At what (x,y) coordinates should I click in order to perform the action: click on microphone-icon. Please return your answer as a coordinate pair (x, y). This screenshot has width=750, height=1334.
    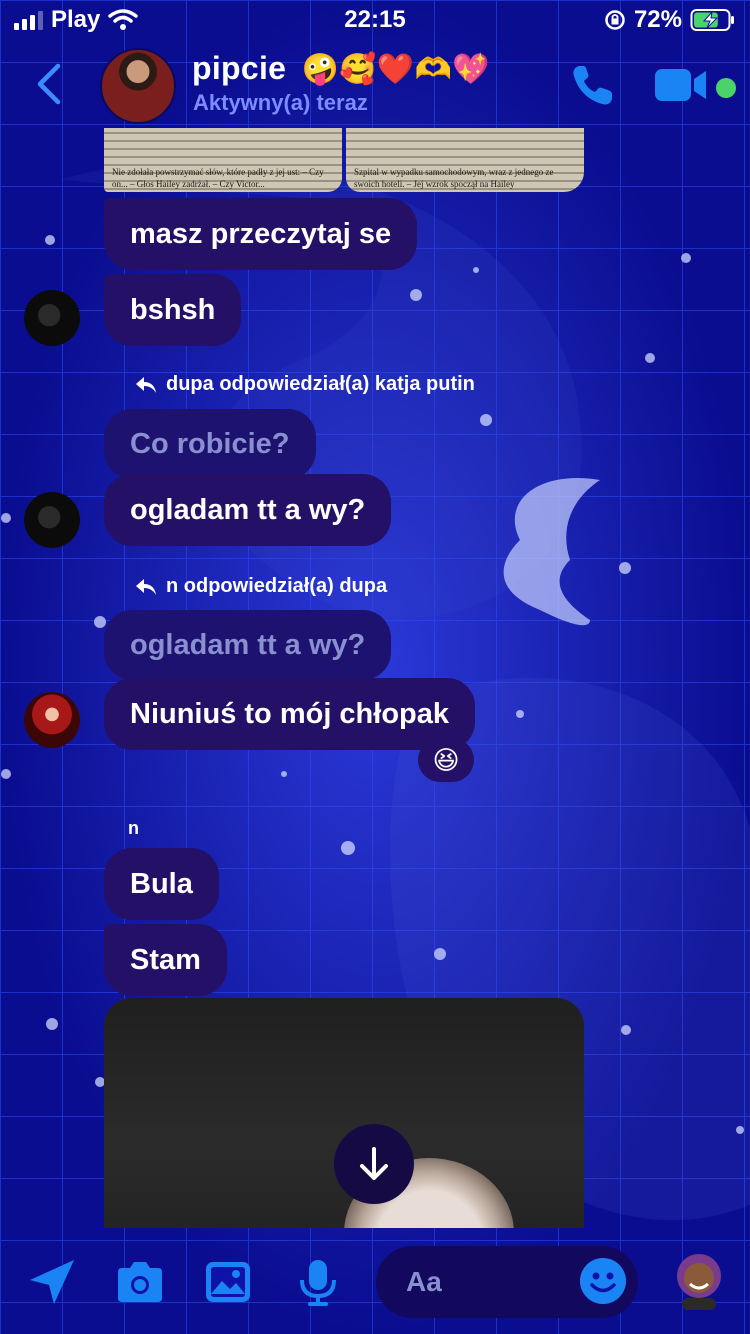
    Looking at the image, I should click on (318, 1283).